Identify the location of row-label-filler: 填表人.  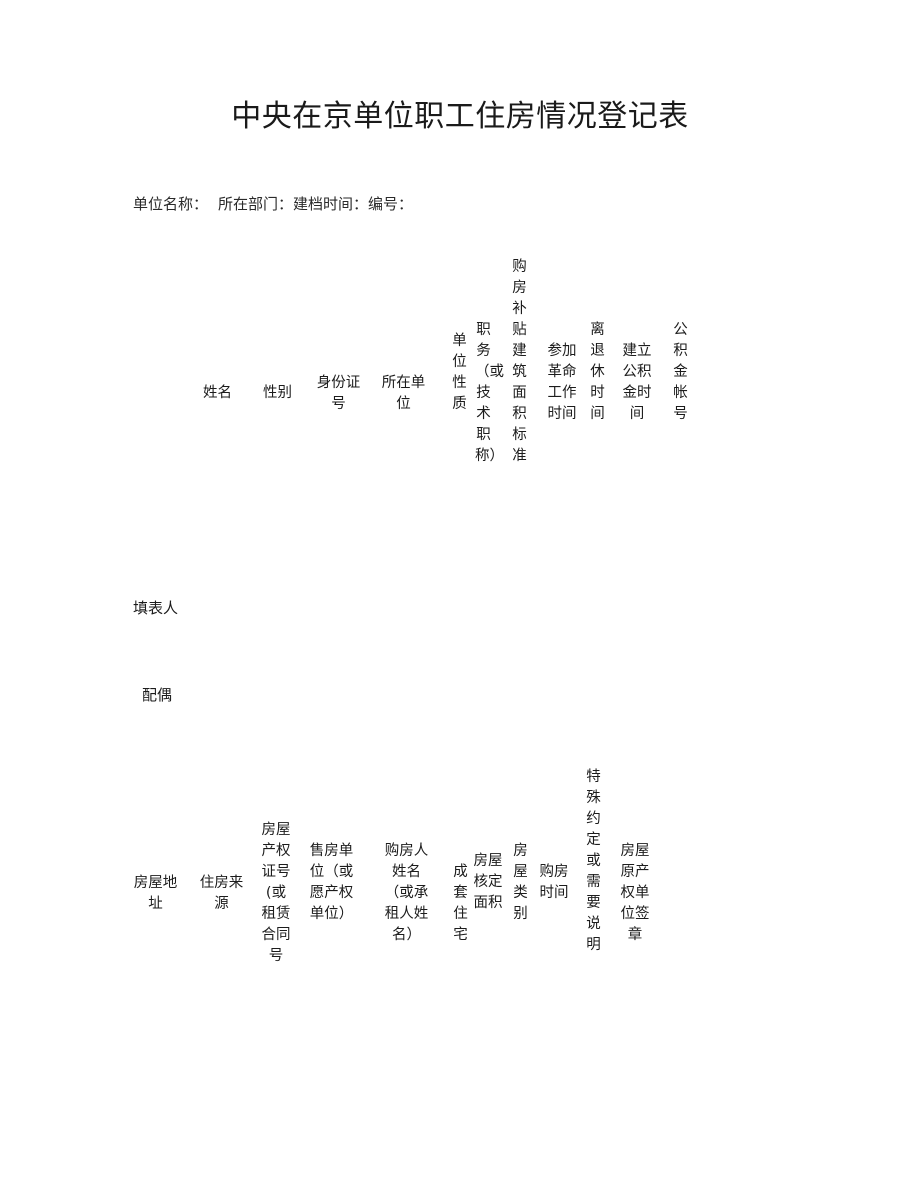
(156, 608).